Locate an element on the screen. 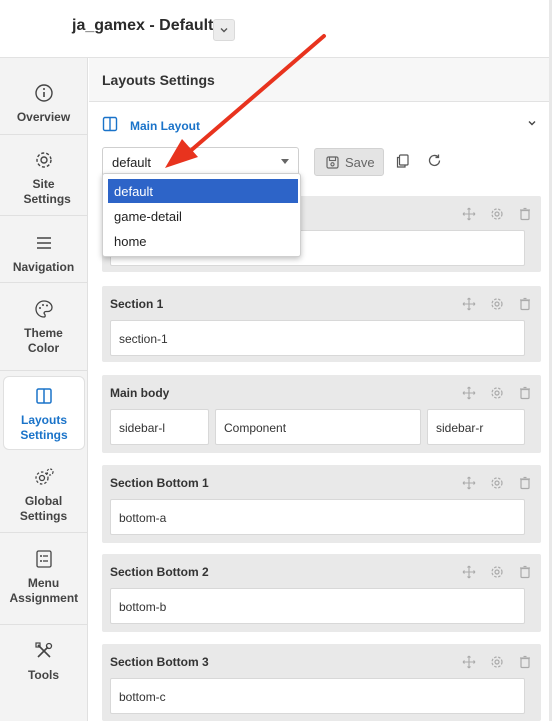 The height and width of the screenshot is (721, 552). sidebar-item-layouts-settings: Layouts Settings is located at coordinates (44, 413).